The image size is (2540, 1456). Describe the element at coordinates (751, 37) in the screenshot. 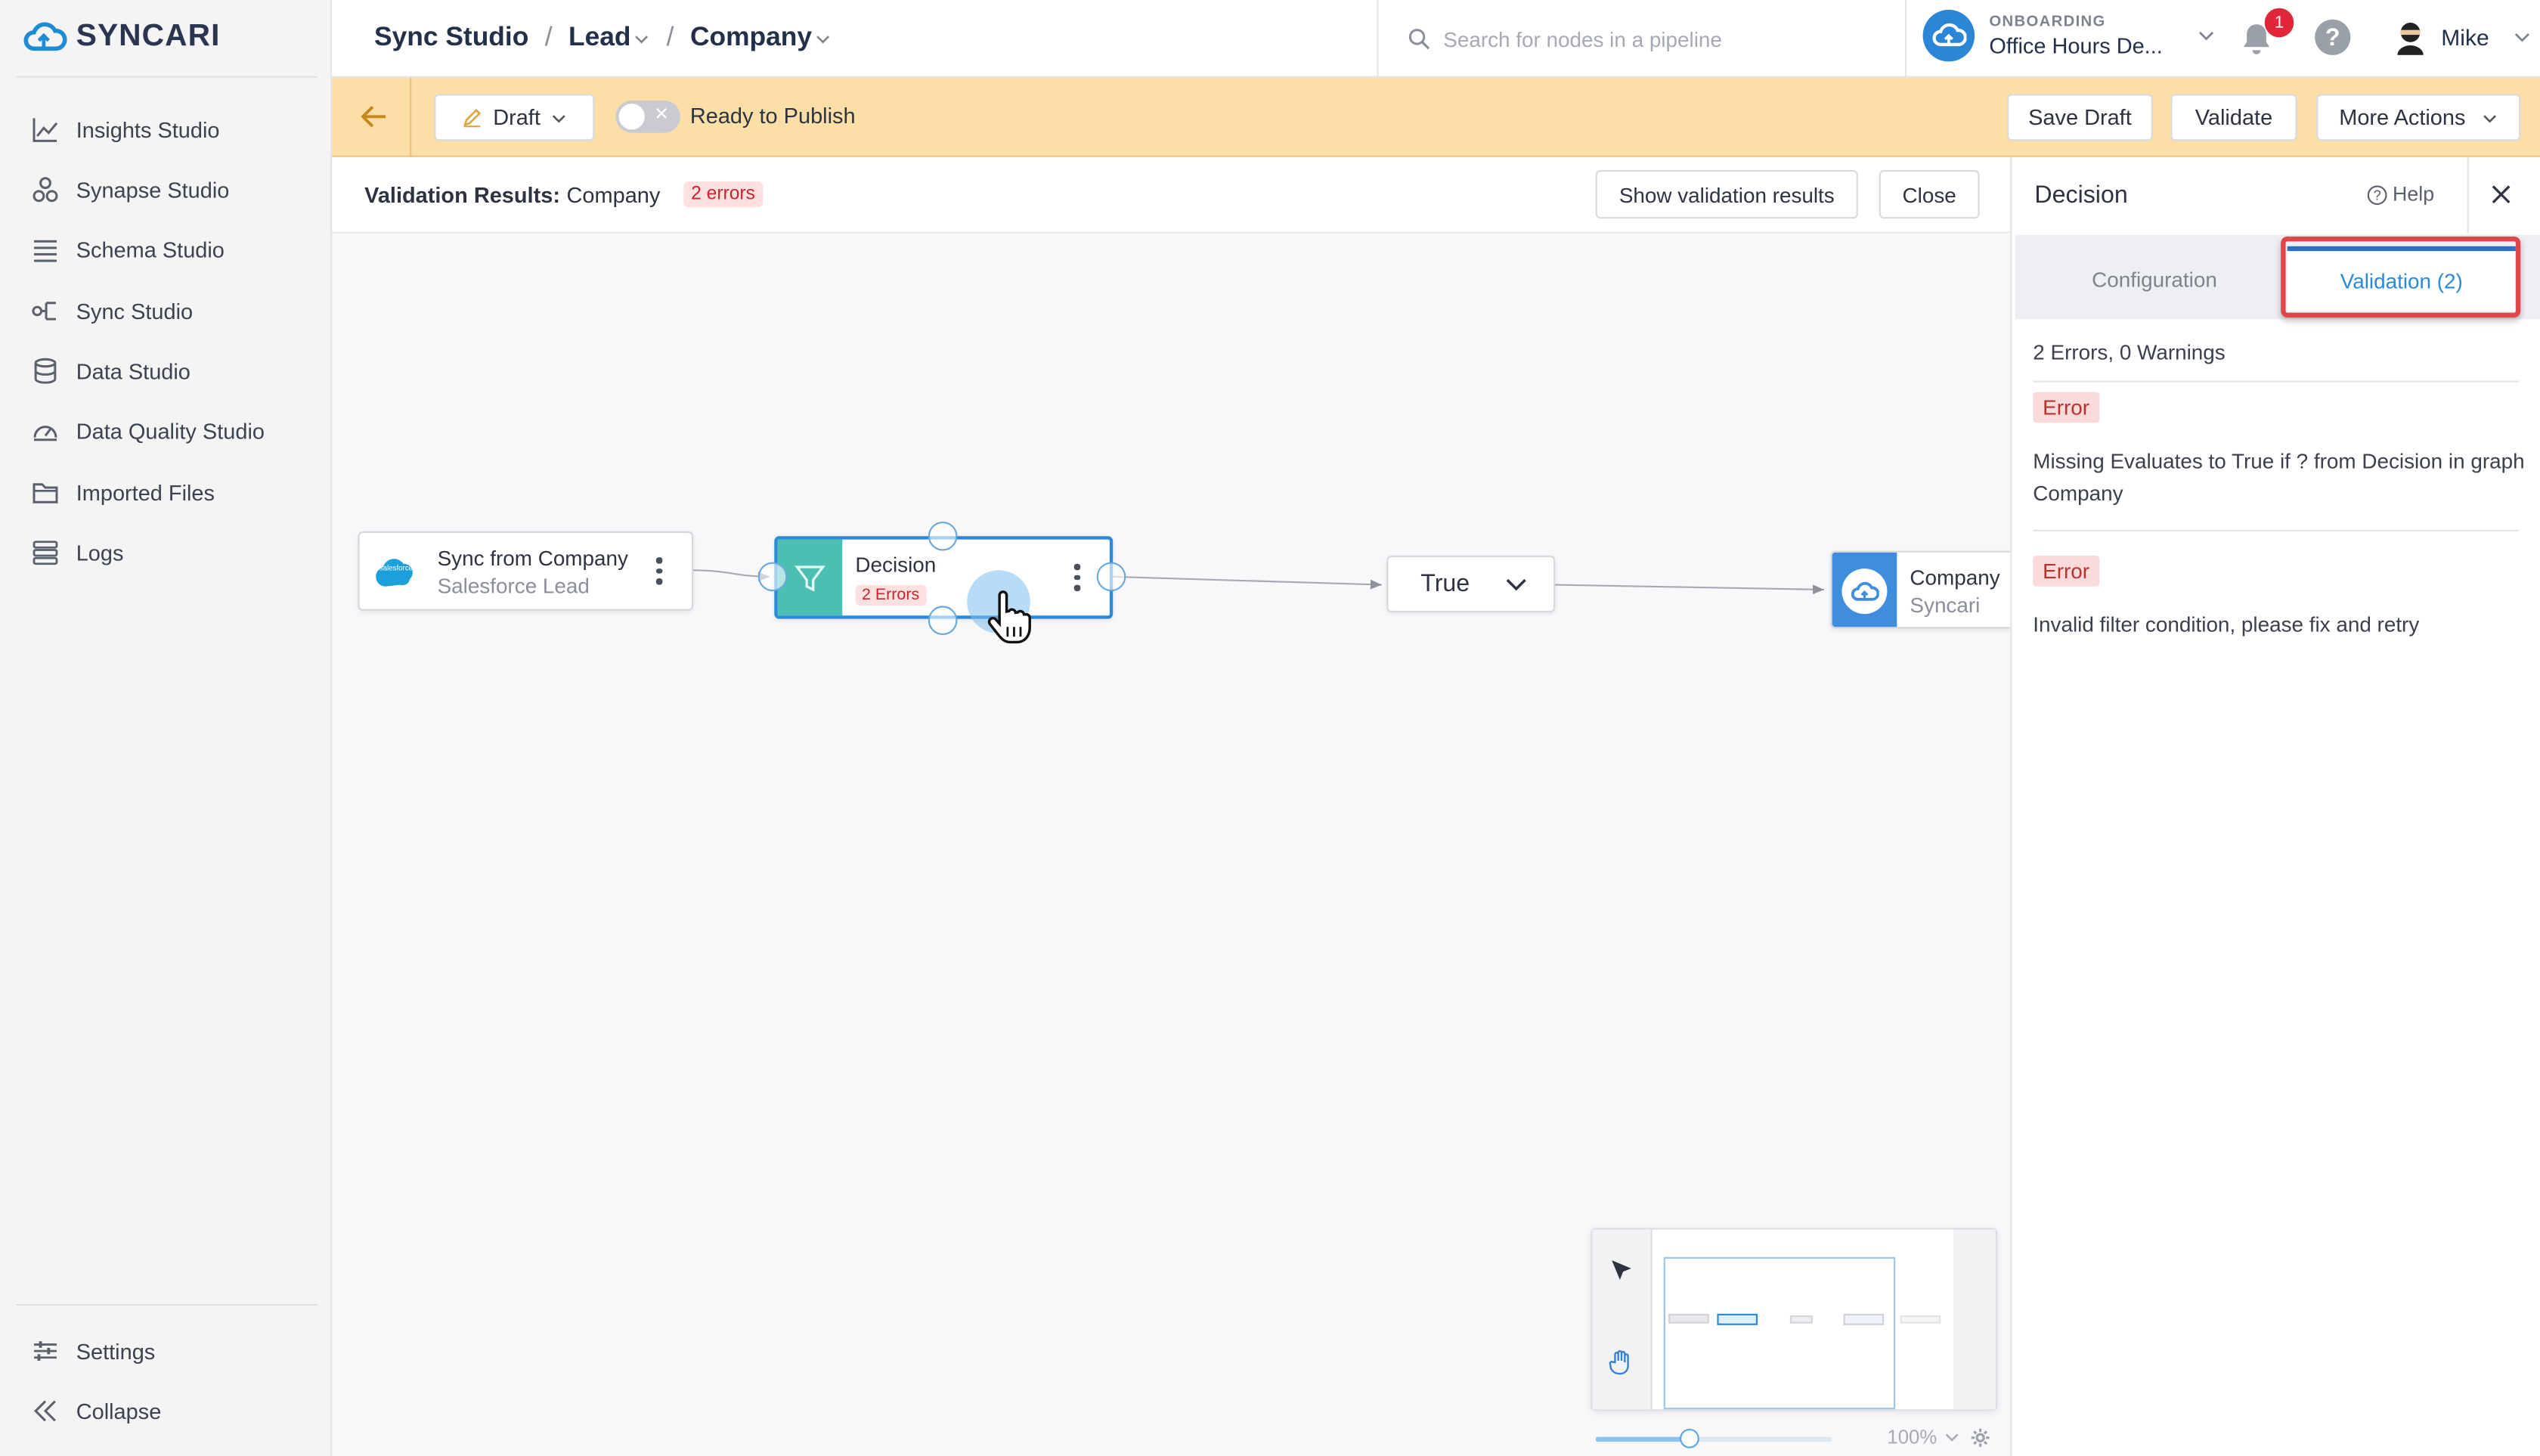

I see `breadcrumb-label: Company` at that location.